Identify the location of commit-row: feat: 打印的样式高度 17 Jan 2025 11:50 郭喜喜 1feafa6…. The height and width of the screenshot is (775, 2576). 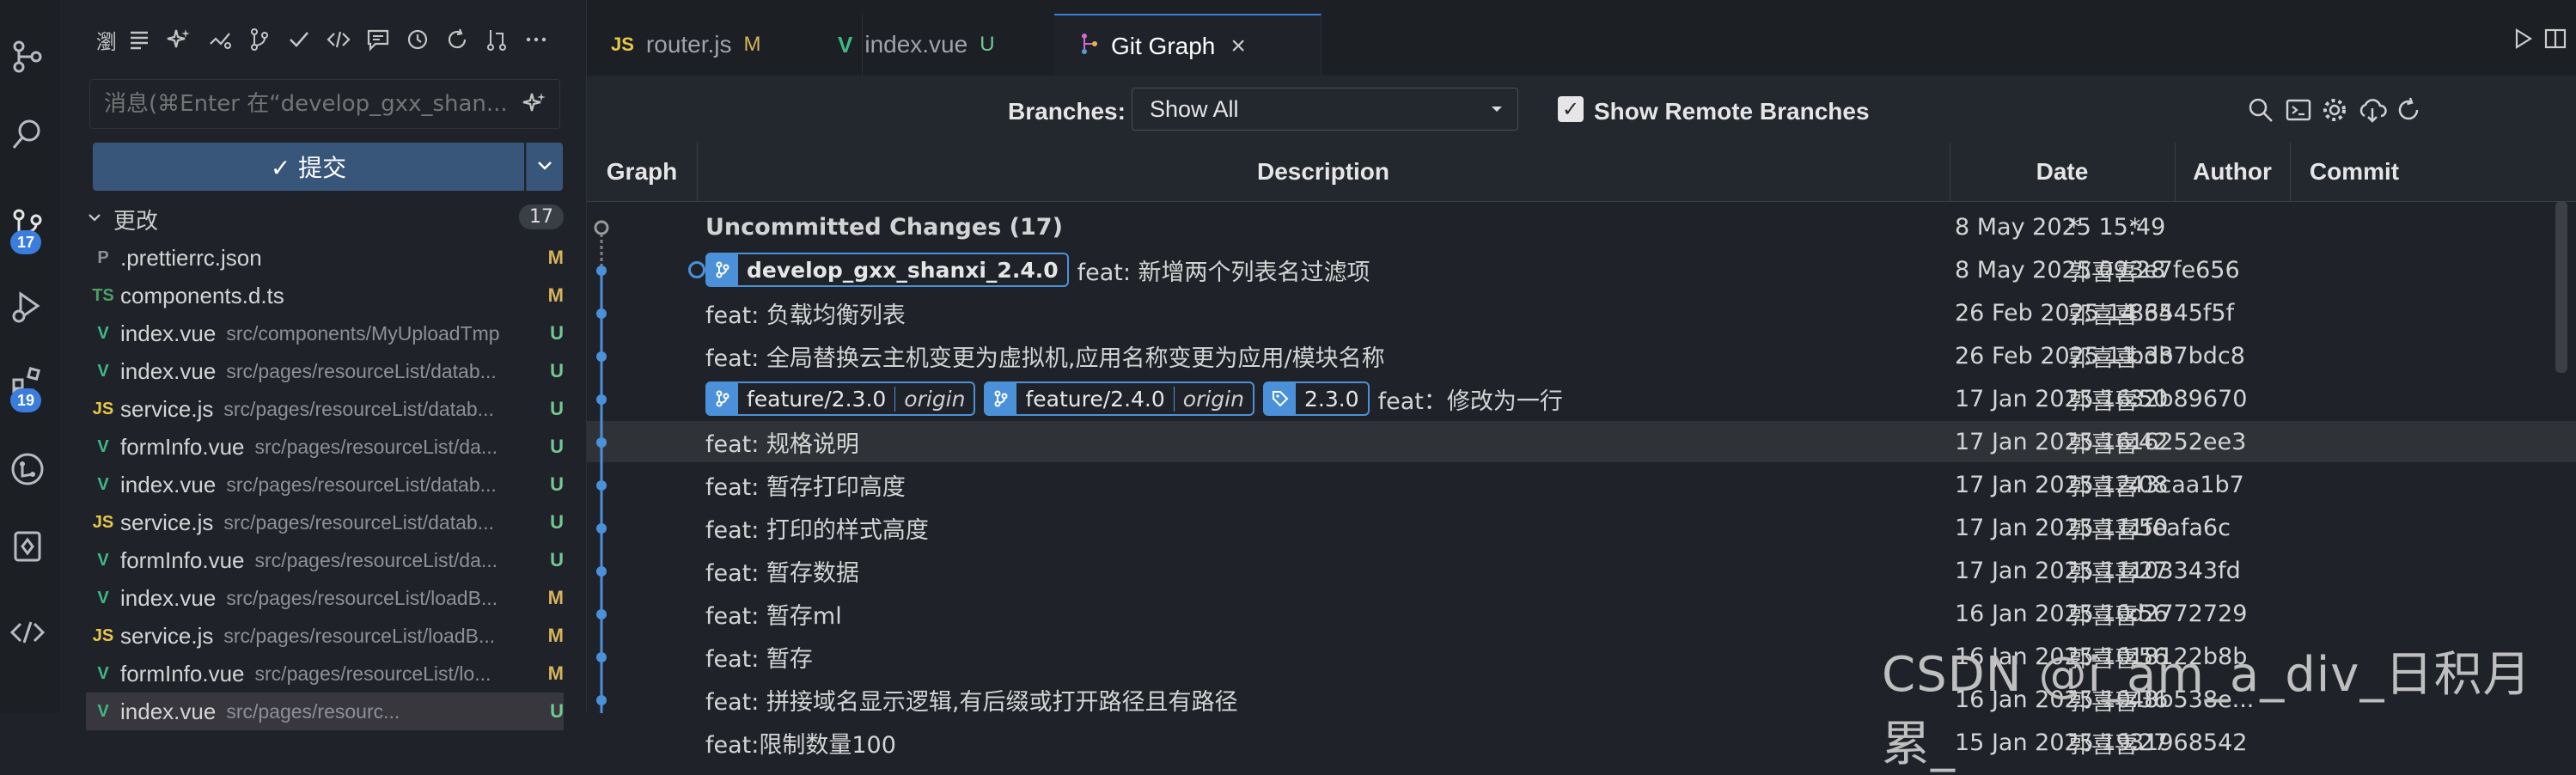
(1581, 527).